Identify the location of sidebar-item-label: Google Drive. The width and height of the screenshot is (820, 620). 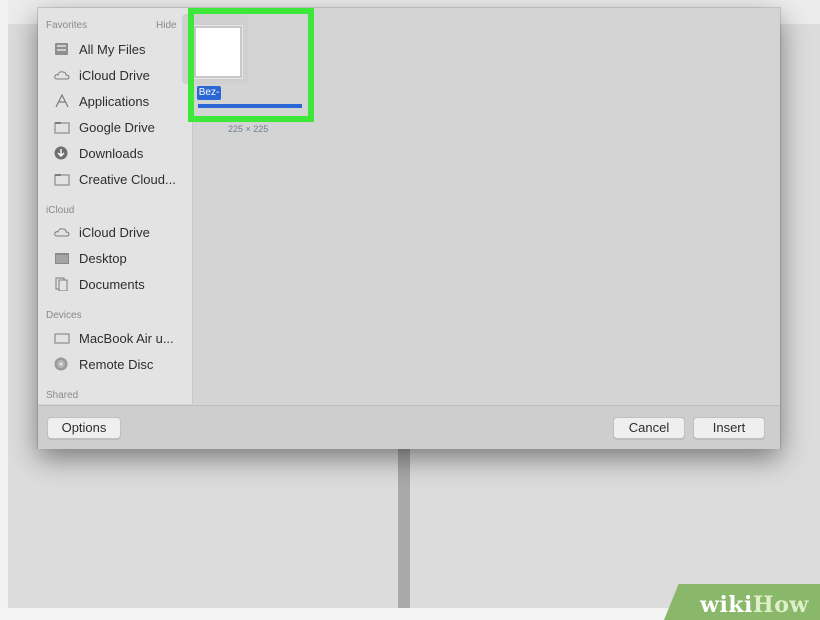
(117, 127).